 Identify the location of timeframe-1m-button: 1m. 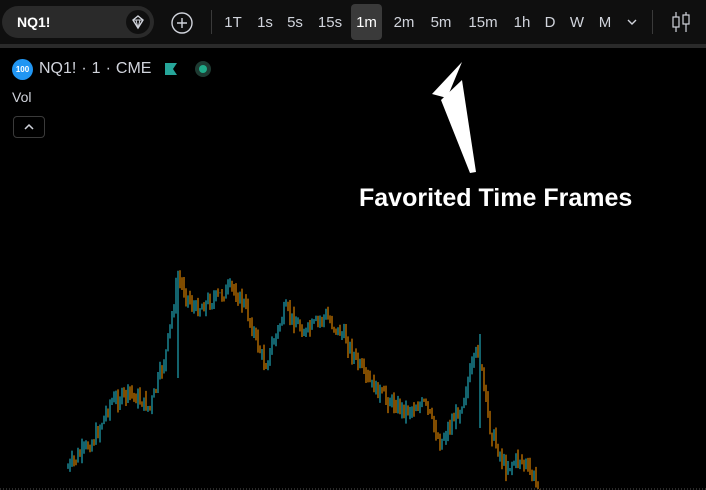
(366, 22).